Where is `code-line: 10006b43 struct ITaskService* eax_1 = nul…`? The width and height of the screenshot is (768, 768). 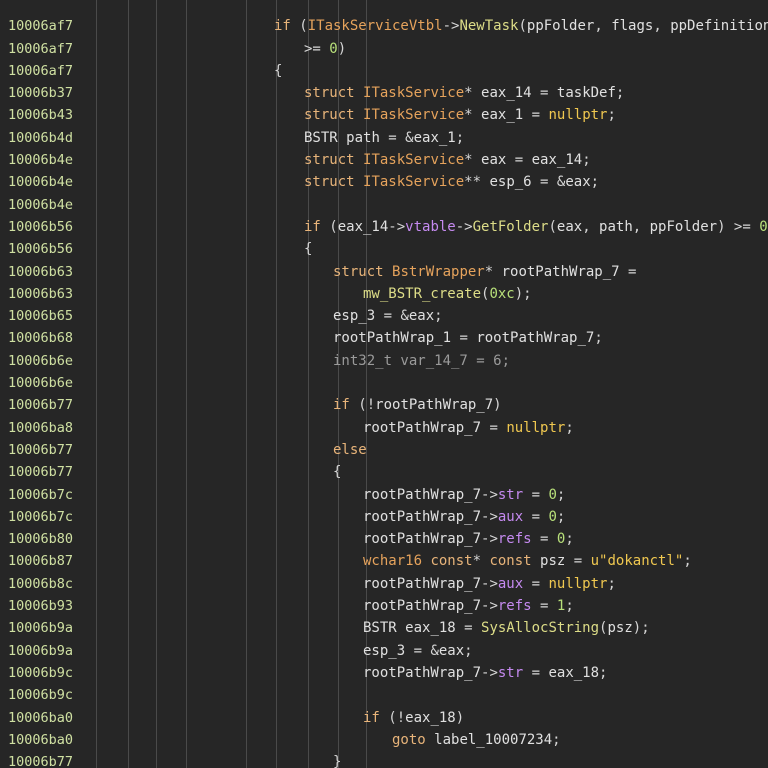
code-line: 10006b43 struct ITaskService* eax_1 = nul… is located at coordinates (384, 115).